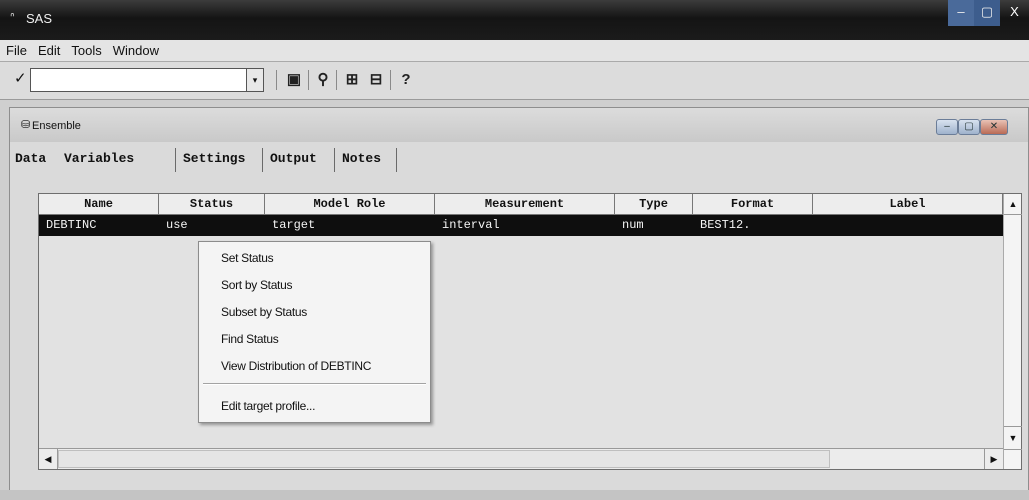  Describe the element at coordinates (247, 258) in the screenshot. I see `menu-item-set-status: Set Status` at that location.